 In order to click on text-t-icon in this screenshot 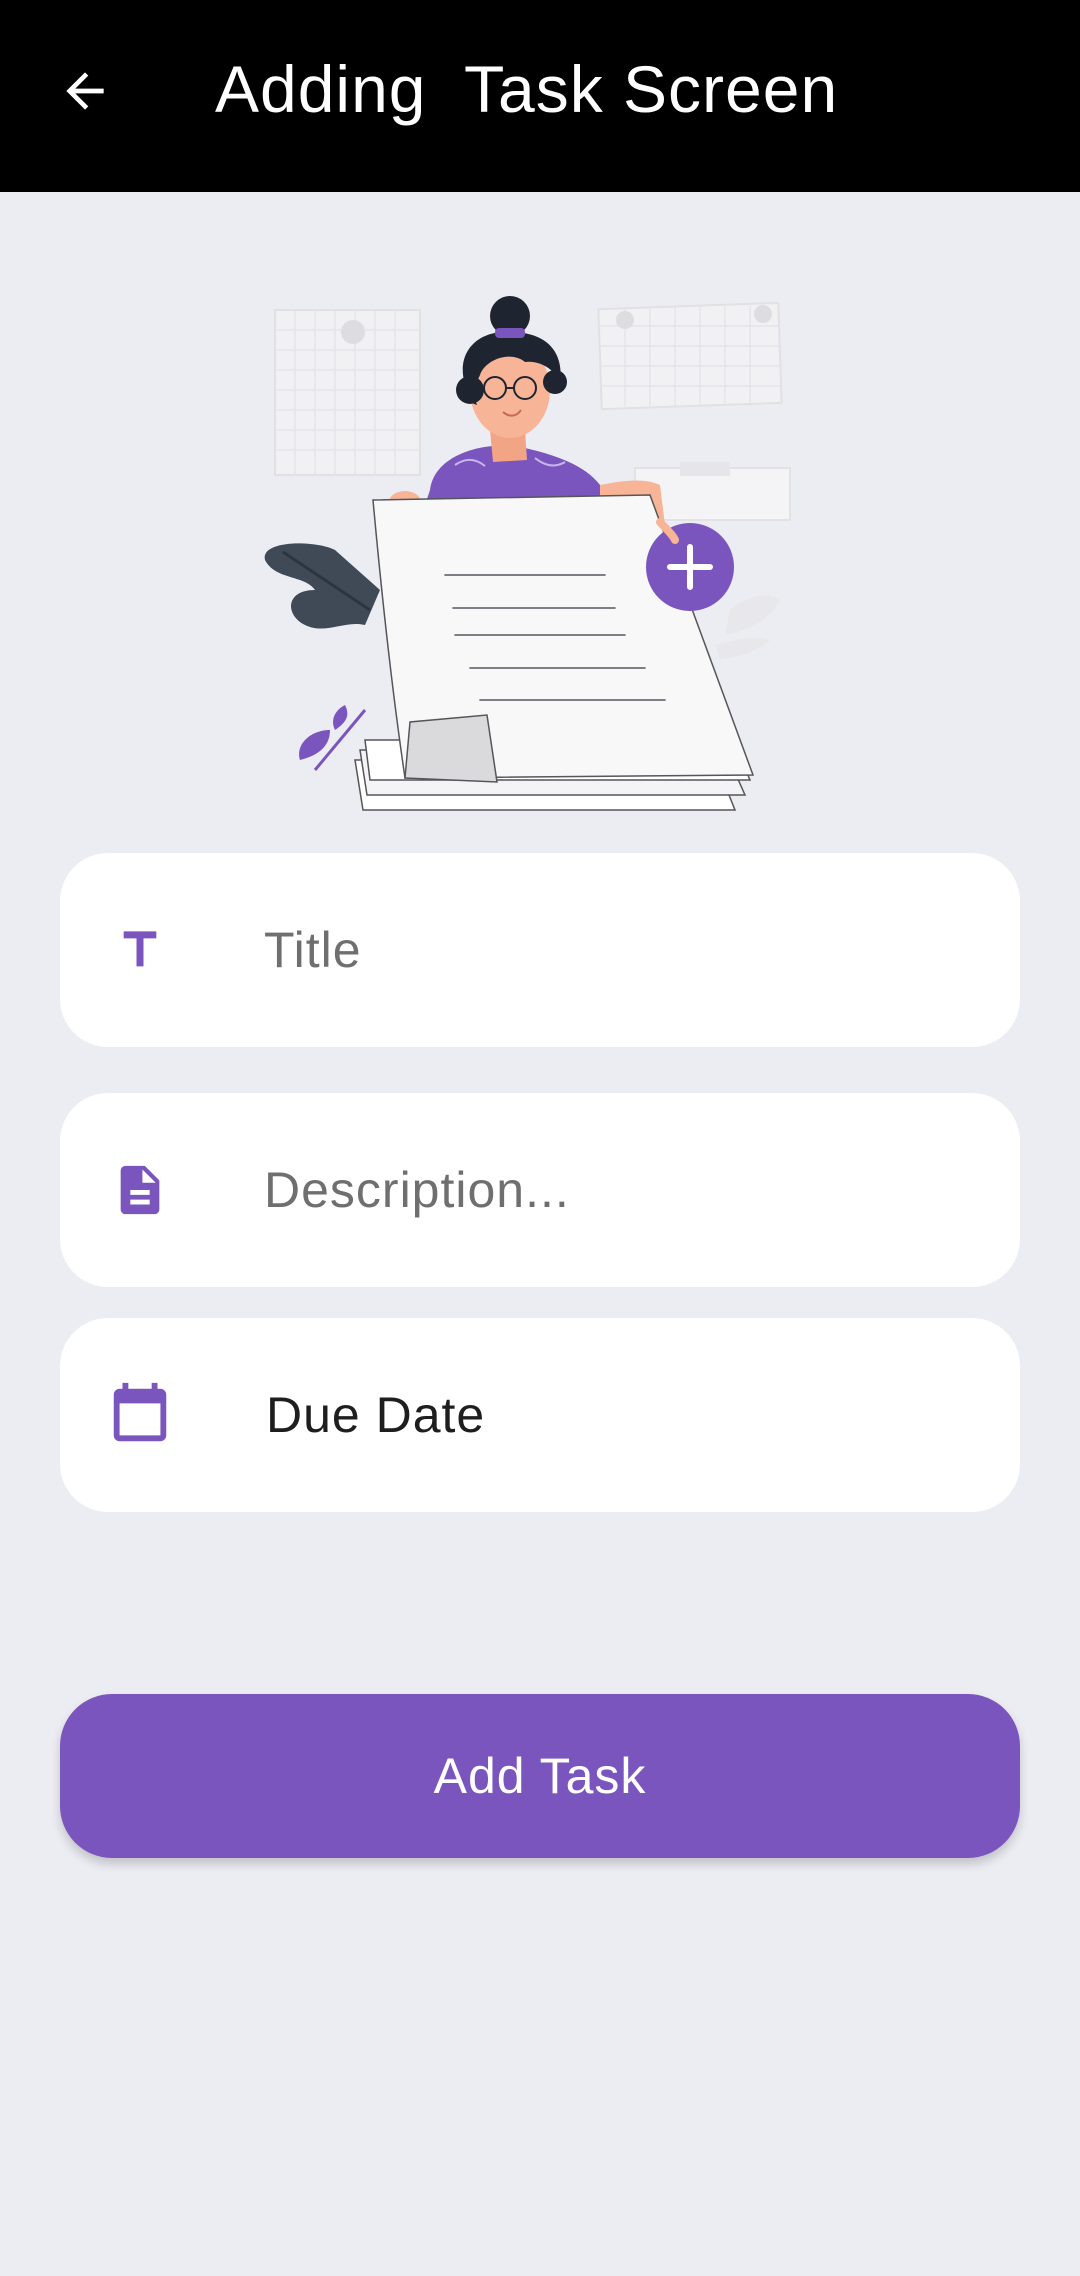, I will do `click(140, 950)`.